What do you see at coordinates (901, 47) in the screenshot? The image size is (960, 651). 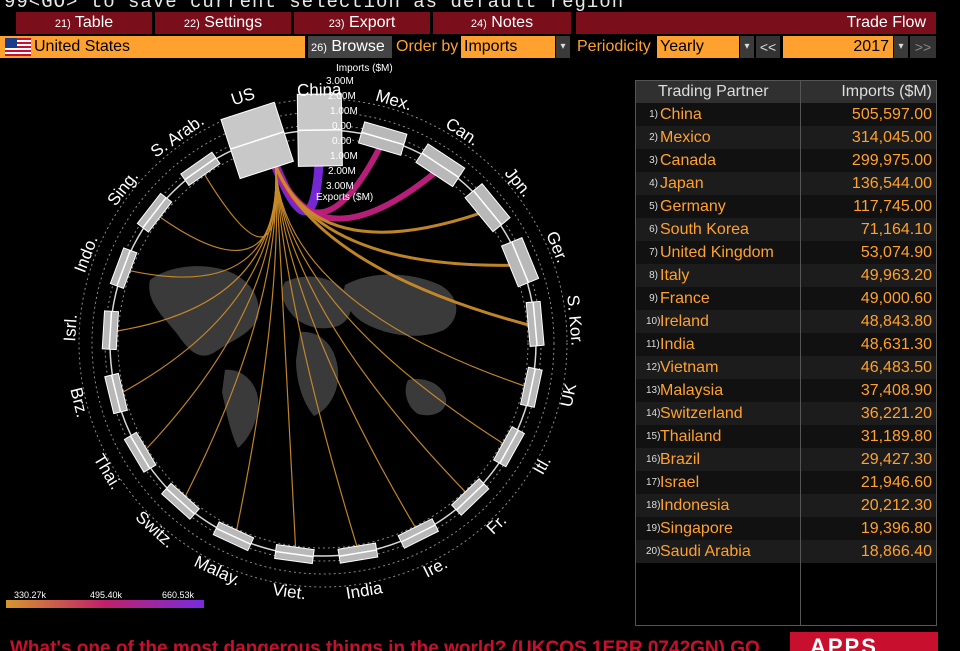 I see `year-dropdown-icon: ▾` at bounding box center [901, 47].